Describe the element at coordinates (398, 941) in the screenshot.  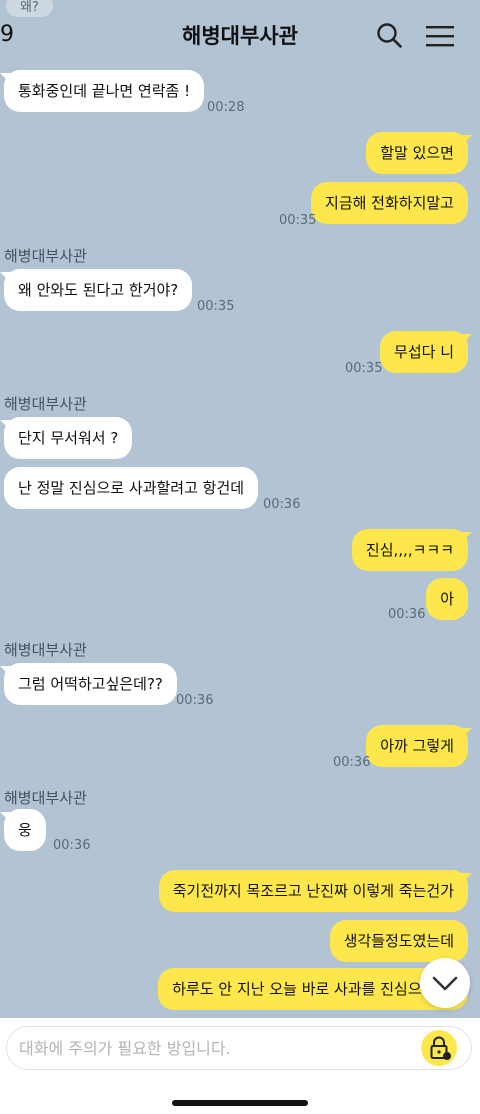
I see `message-bubble-outgoing: 생각들정도였는데` at that location.